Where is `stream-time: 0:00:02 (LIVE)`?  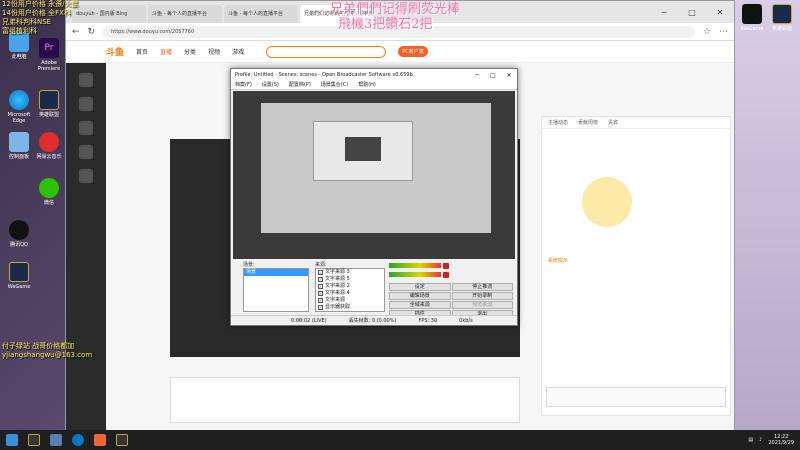 stream-time: 0:00:02 (LIVE) is located at coordinates (309, 320).